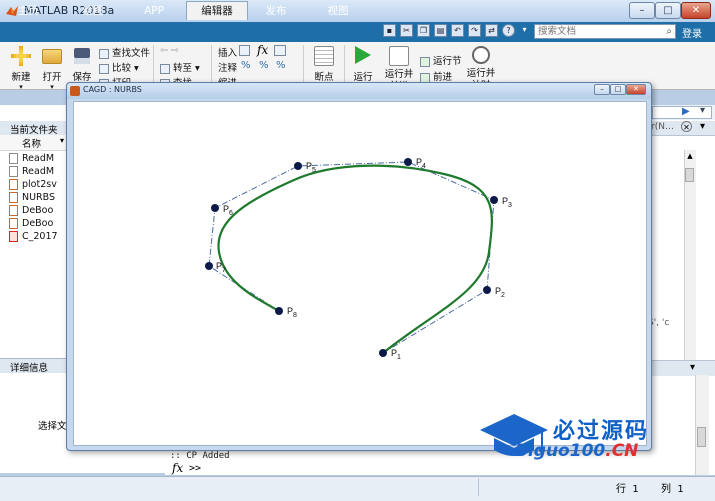  Describe the element at coordinates (686, 126) in the screenshot. I see `panel-close-icon: ✕` at that location.